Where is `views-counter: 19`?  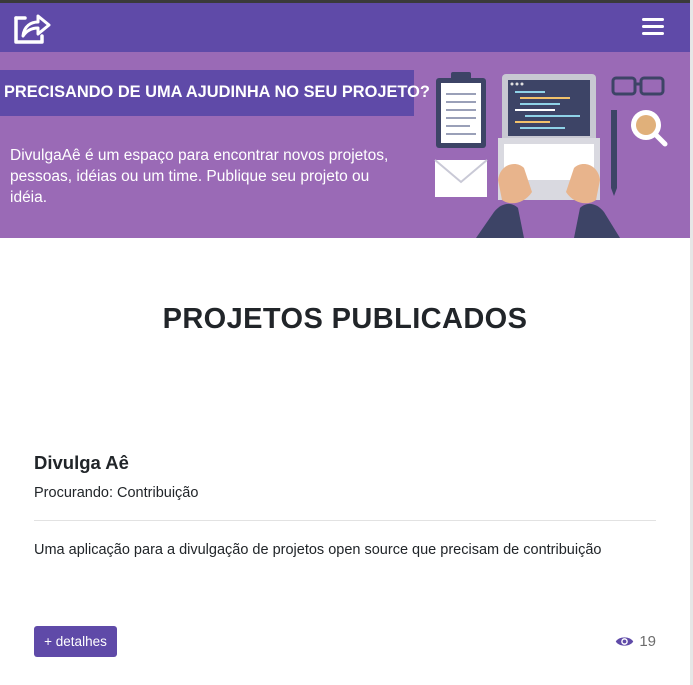 views-counter: 19 is located at coordinates (635, 641).